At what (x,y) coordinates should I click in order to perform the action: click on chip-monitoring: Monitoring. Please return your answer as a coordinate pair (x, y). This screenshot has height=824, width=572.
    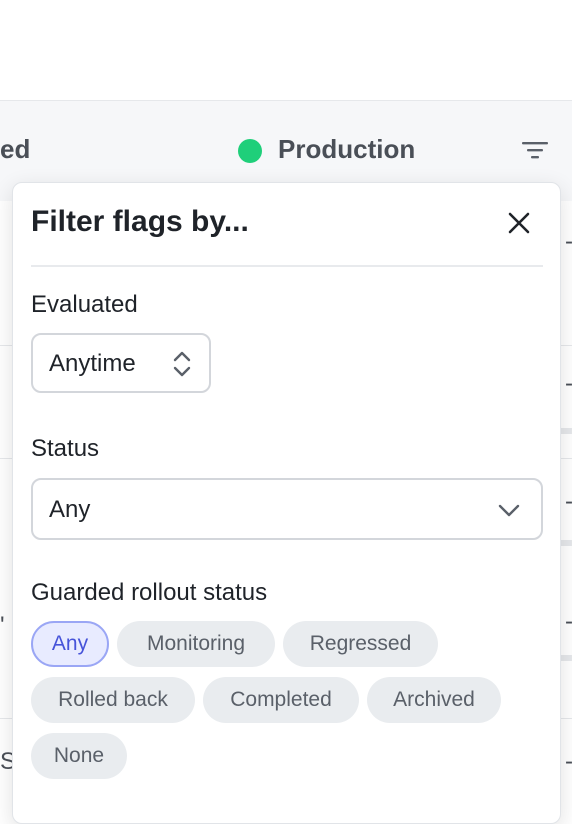
    Looking at the image, I should click on (196, 644).